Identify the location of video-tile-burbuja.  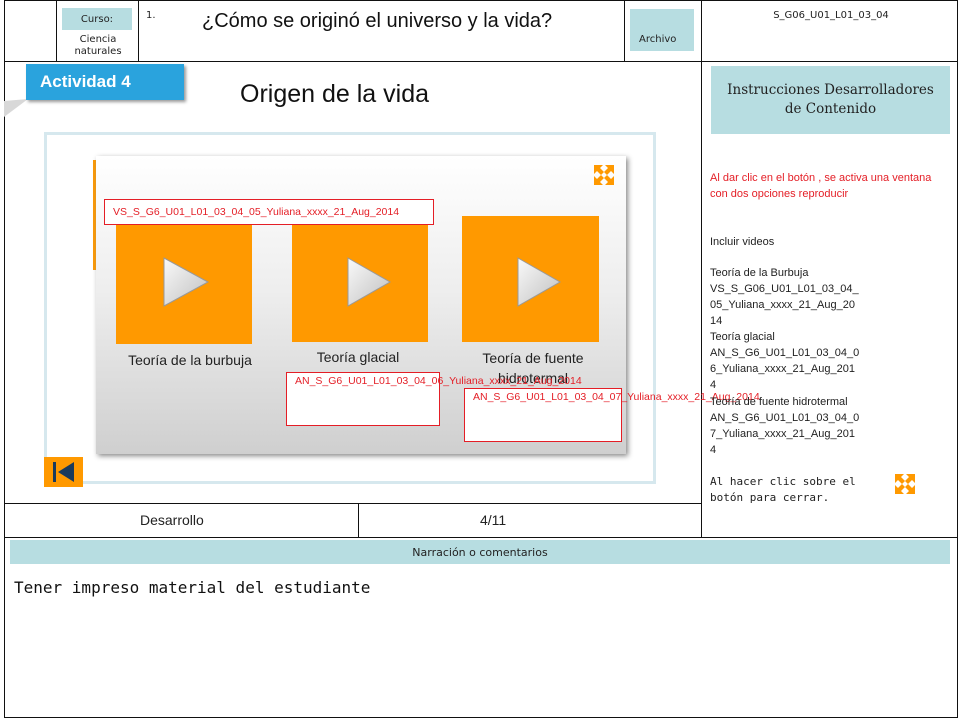
(184, 281).